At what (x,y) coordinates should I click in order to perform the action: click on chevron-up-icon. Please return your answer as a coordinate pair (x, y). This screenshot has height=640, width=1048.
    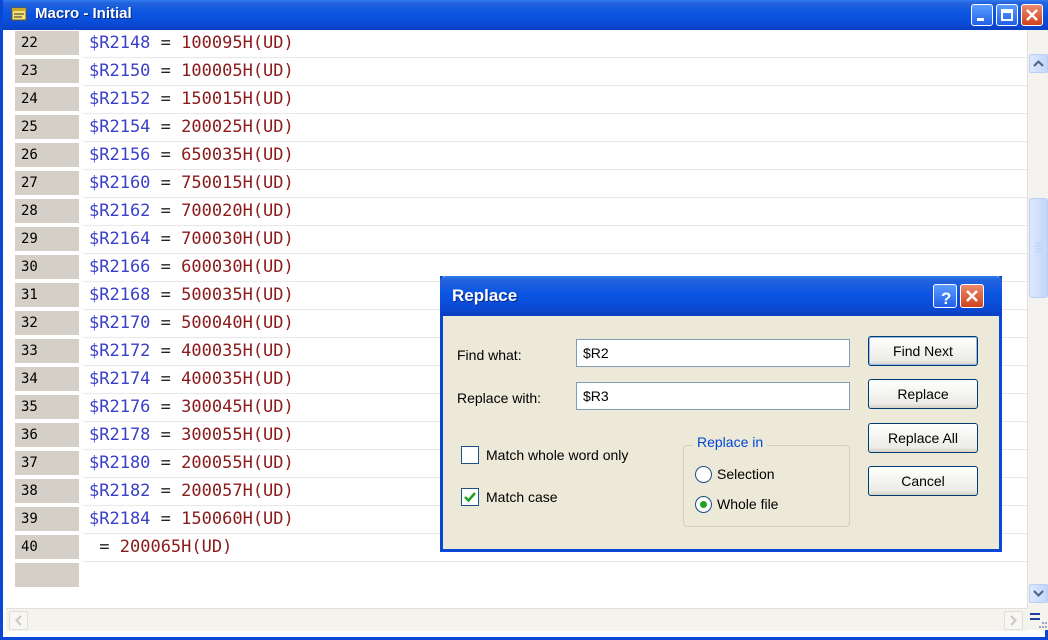
    Looking at the image, I should click on (1038, 63).